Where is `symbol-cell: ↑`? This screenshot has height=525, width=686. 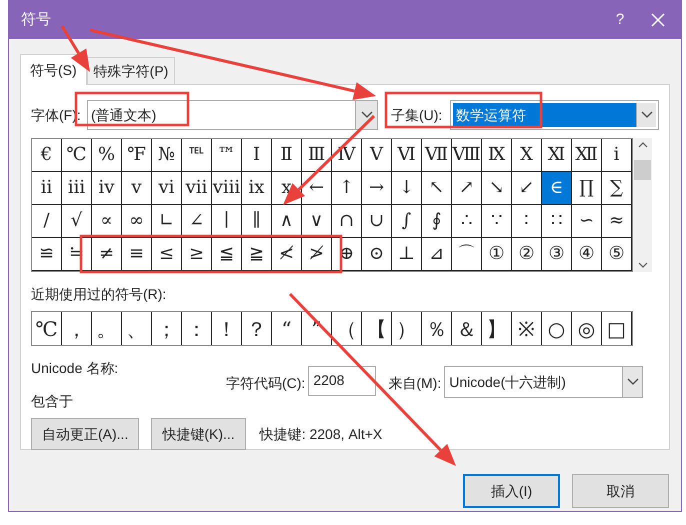 symbol-cell: ↑ is located at coordinates (347, 188).